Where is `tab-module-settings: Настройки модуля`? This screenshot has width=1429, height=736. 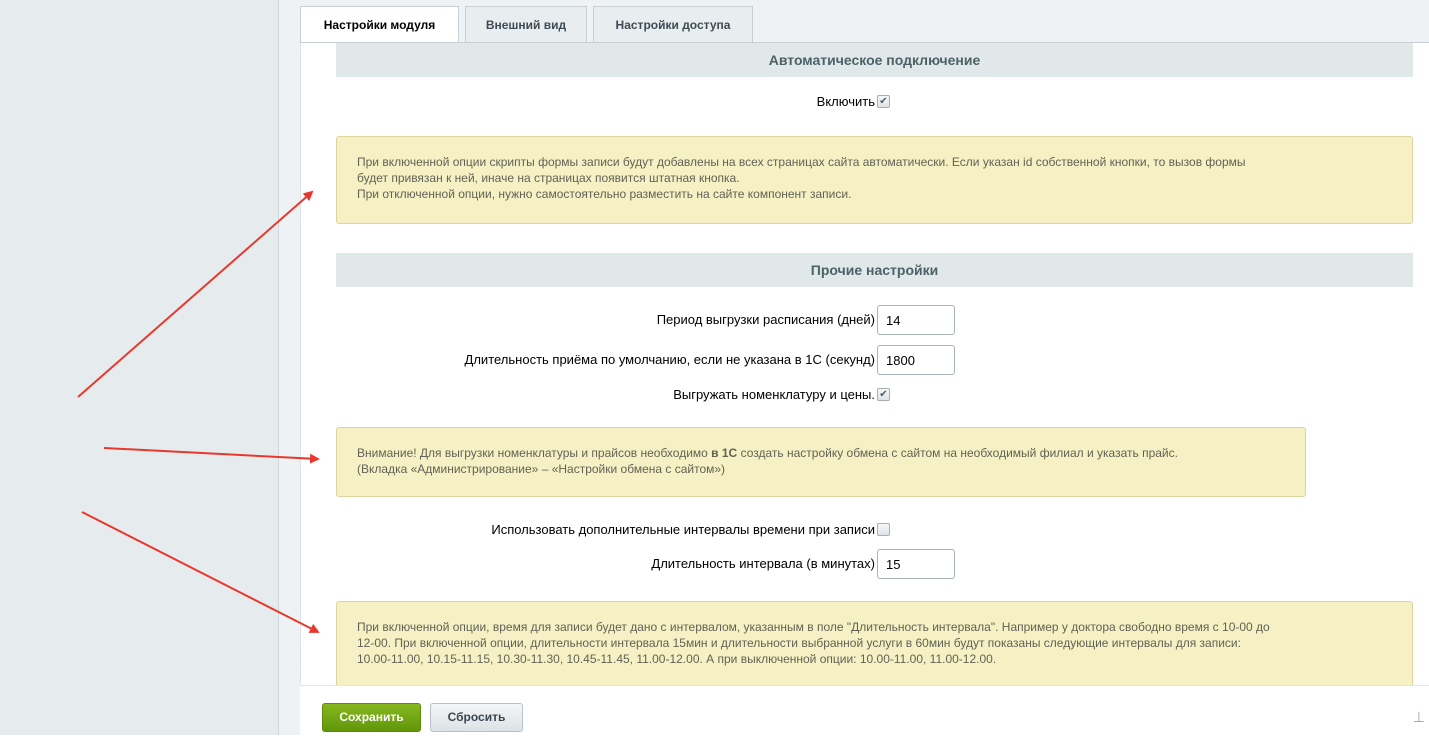
tab-module-settings: Настройки модуля is located at coordinates (379, 24).